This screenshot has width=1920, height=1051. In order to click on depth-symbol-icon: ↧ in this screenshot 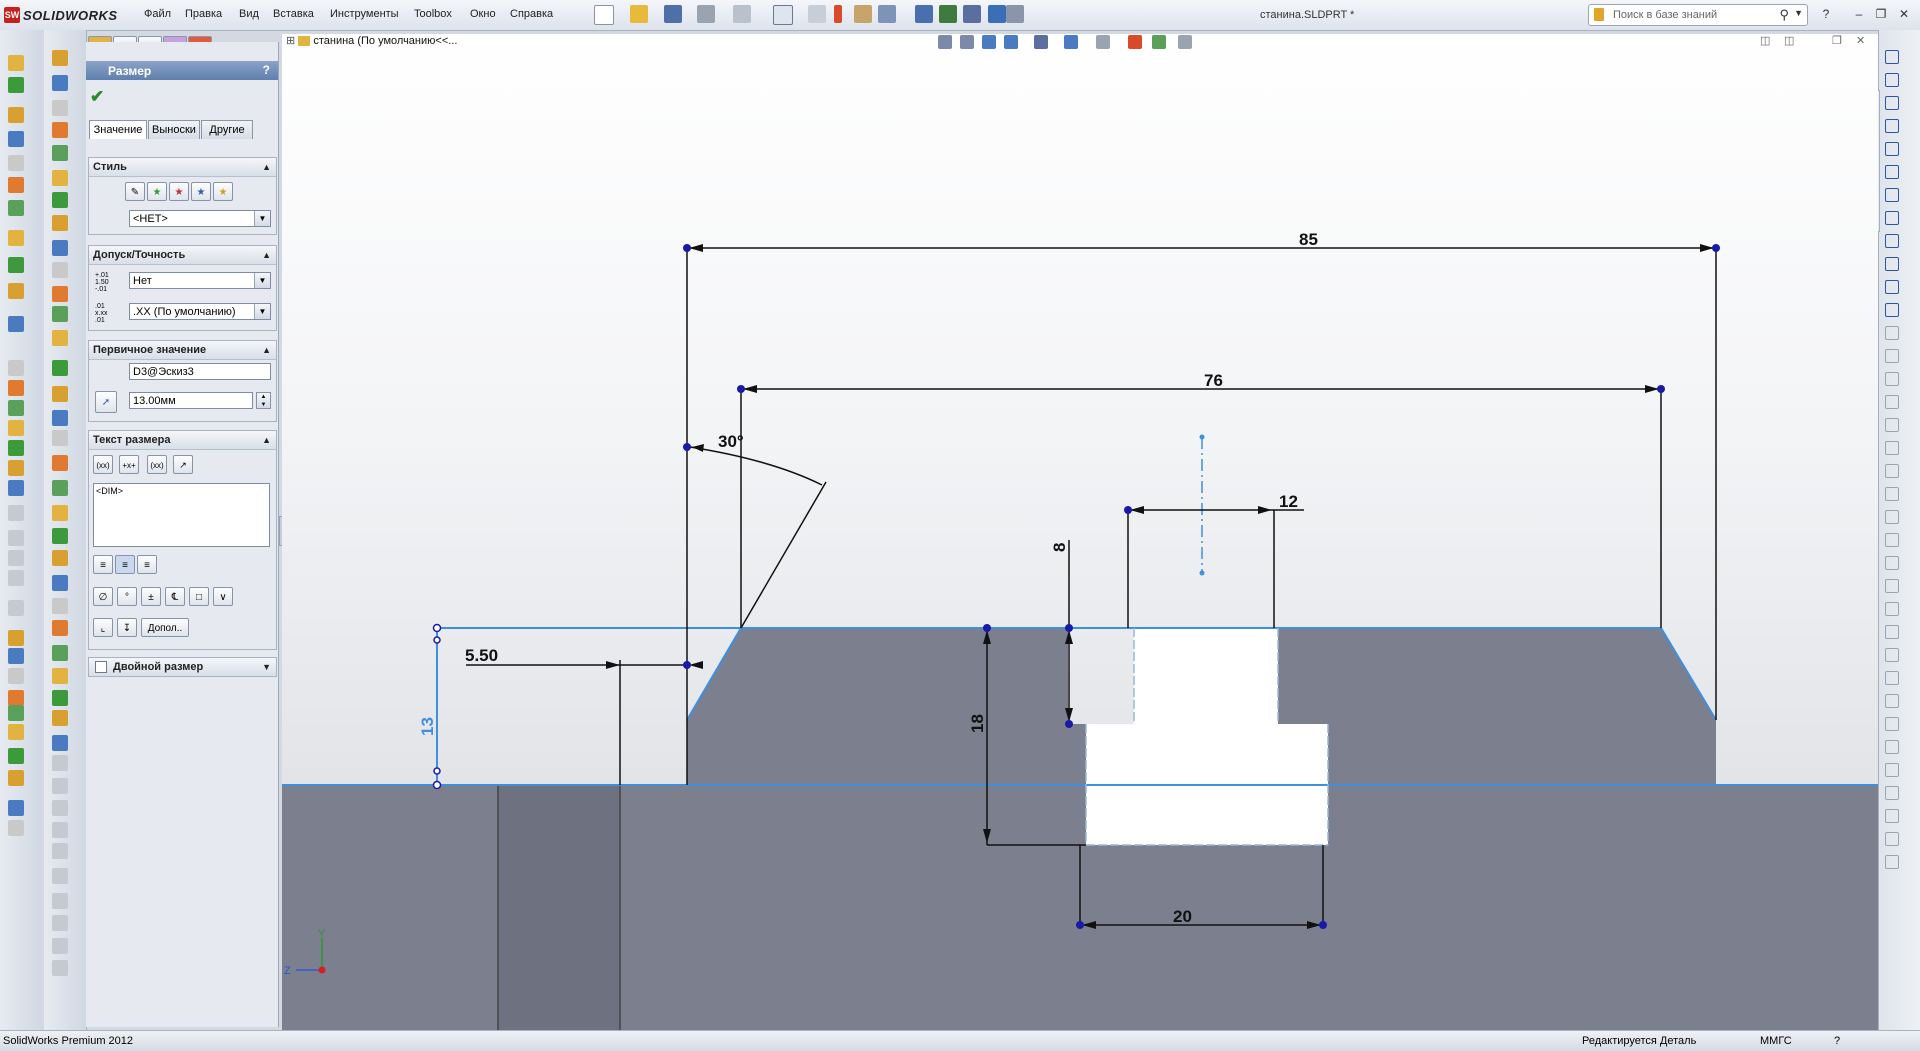, I will do `click(127, 627)`.